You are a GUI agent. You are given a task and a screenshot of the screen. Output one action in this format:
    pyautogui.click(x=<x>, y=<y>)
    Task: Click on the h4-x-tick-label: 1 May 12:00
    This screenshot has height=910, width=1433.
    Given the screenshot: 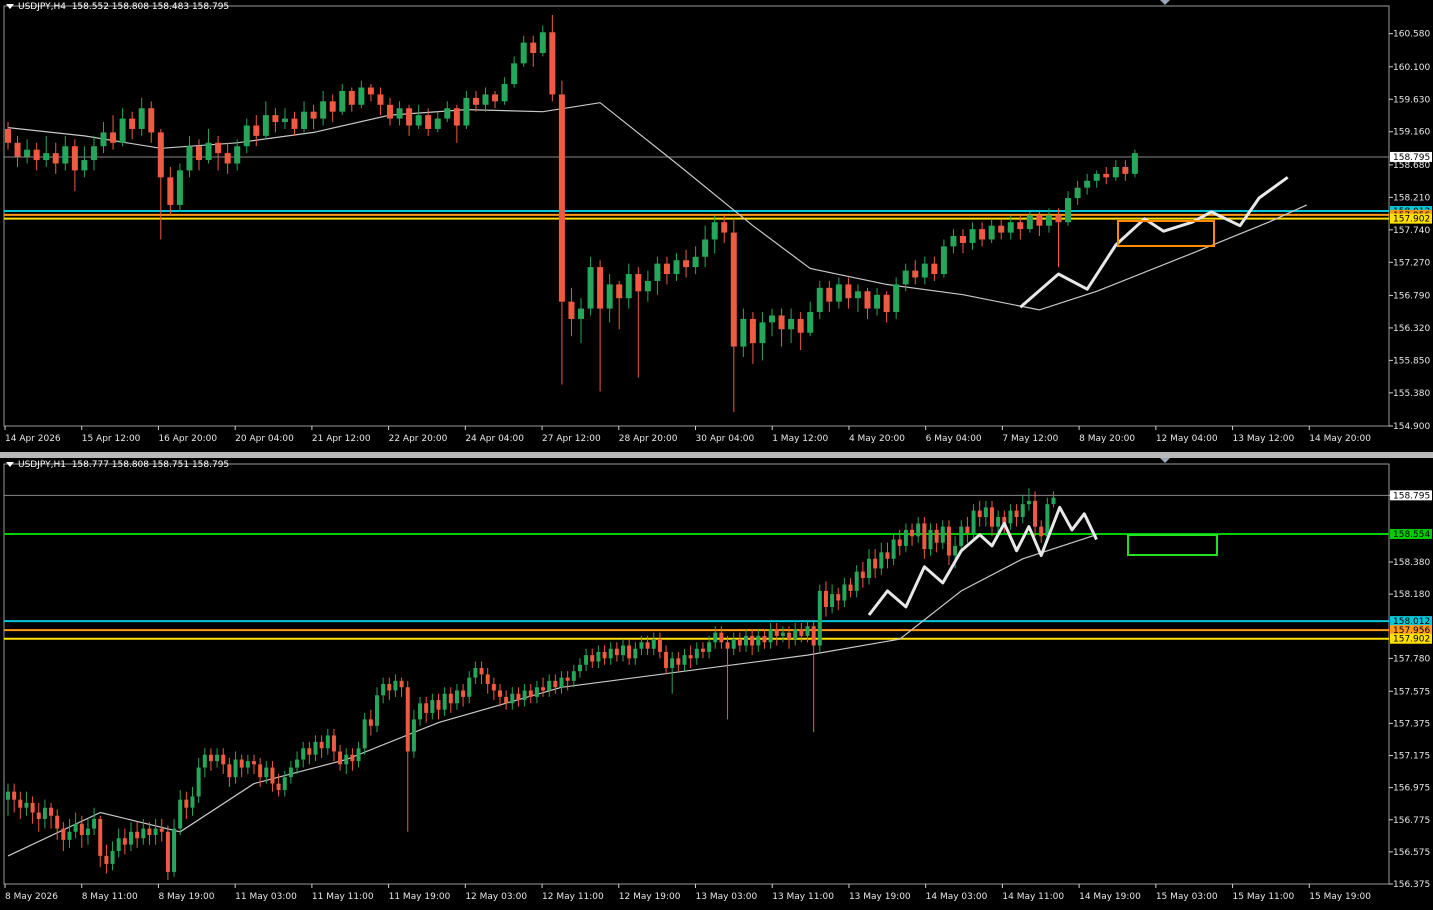 What is the action you would take?
    pyautogui.click(x=800, y=439)
    